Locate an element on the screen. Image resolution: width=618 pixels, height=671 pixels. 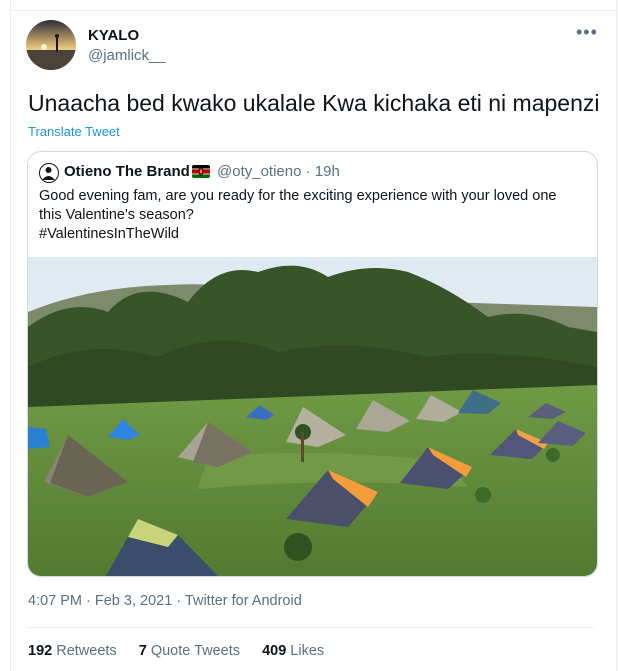
likes-stat: 409 Likes is located at coordinates (293, 651).